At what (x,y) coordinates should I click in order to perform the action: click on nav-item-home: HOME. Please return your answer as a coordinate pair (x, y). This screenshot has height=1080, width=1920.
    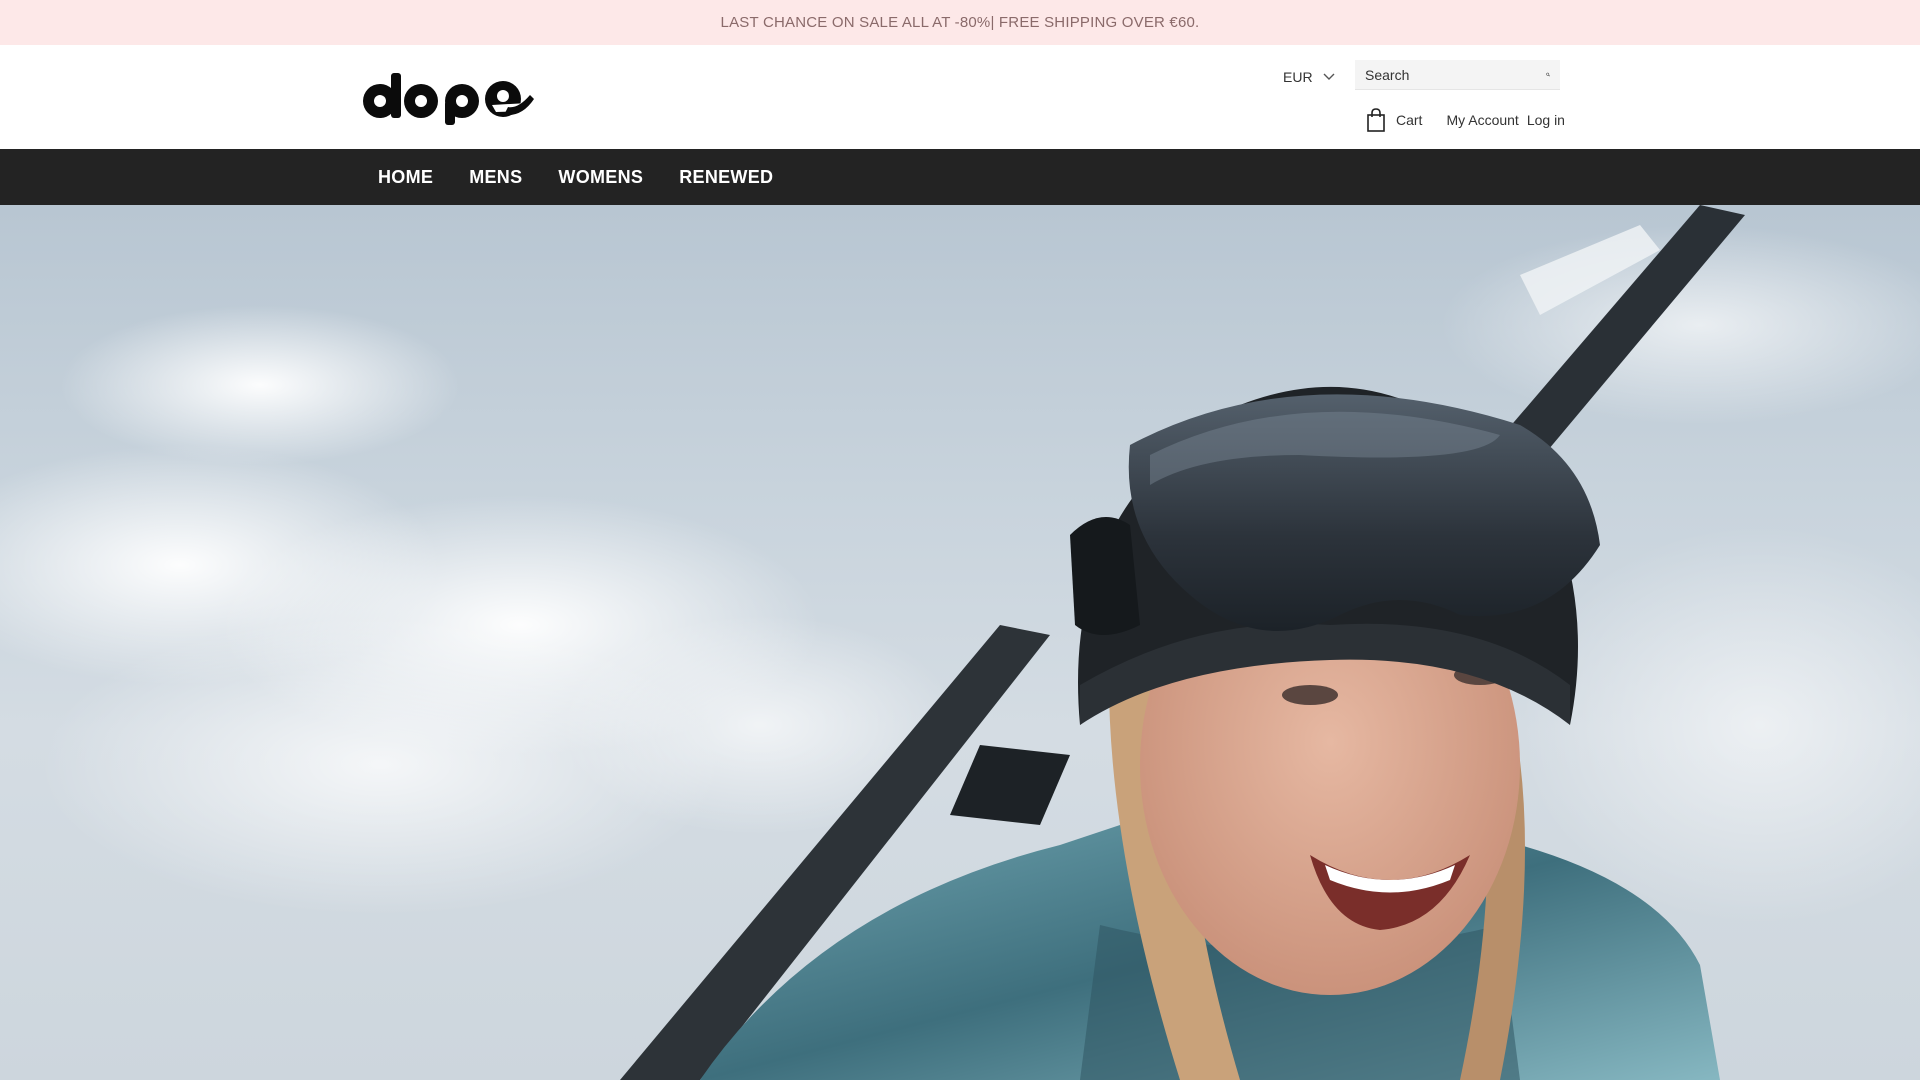
    Looking at the image, I should click on (405, 177).